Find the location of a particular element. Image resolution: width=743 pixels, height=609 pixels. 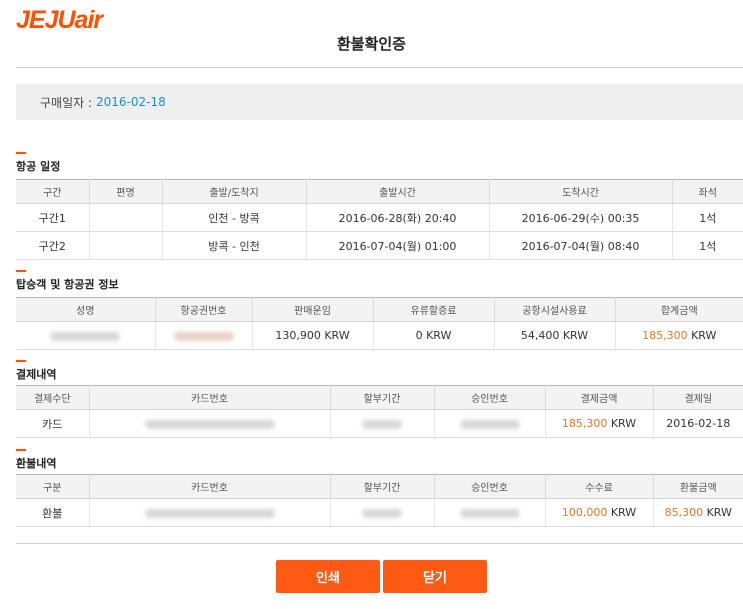

col-header: 환불금액 is located at coordinates (698, 486).